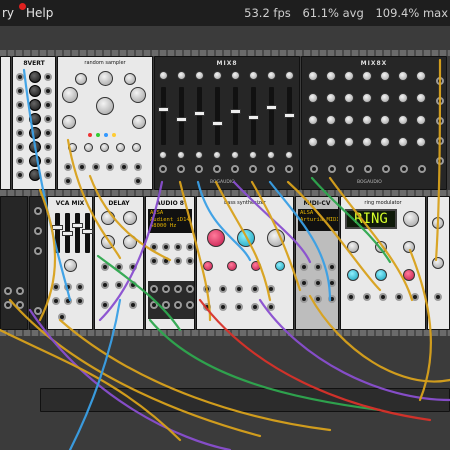 The image size is (450, 450). Describe the element at coordinates (318, 220) in the screenshot. I see `midi-device-display: ALSA Arturia MIDI` at that location.